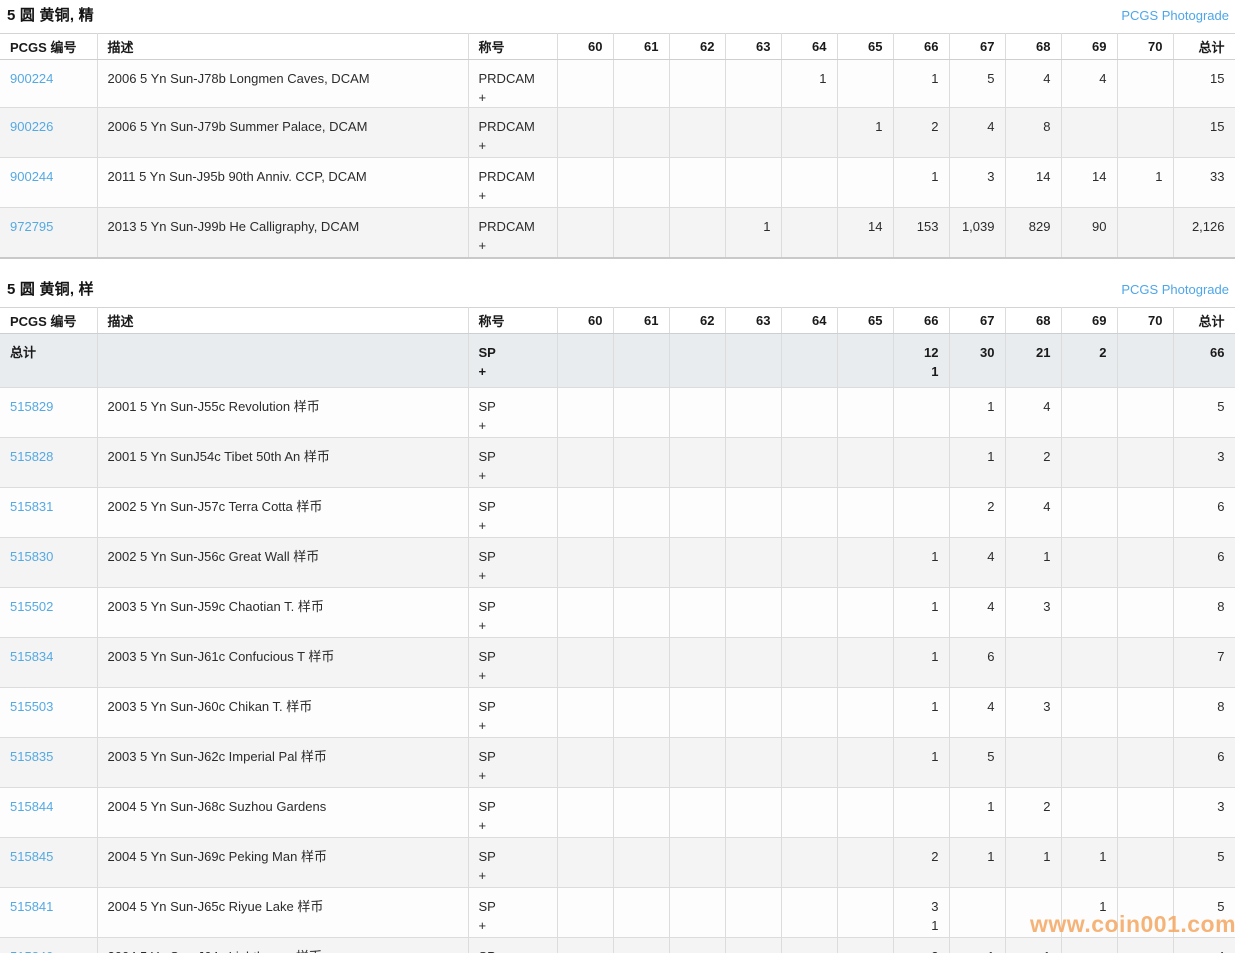 The height and width of the screenshot is (953, 1235). I want to click on pcgs-number-cell: 515830, so click(49, 562).